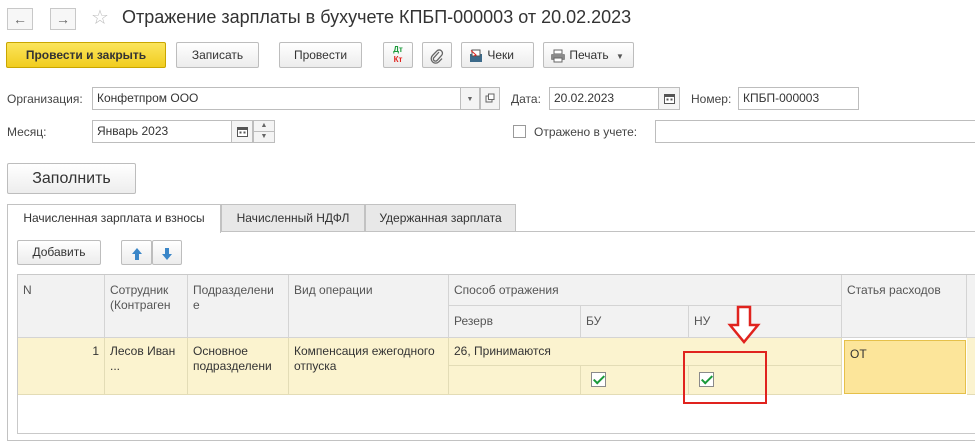 The height and width of the screenshot is (441, 975). What do you see at coordinates (59, 252) in the screenshot?
I see `add-button: Добавить` at bounding box center [59, 252].